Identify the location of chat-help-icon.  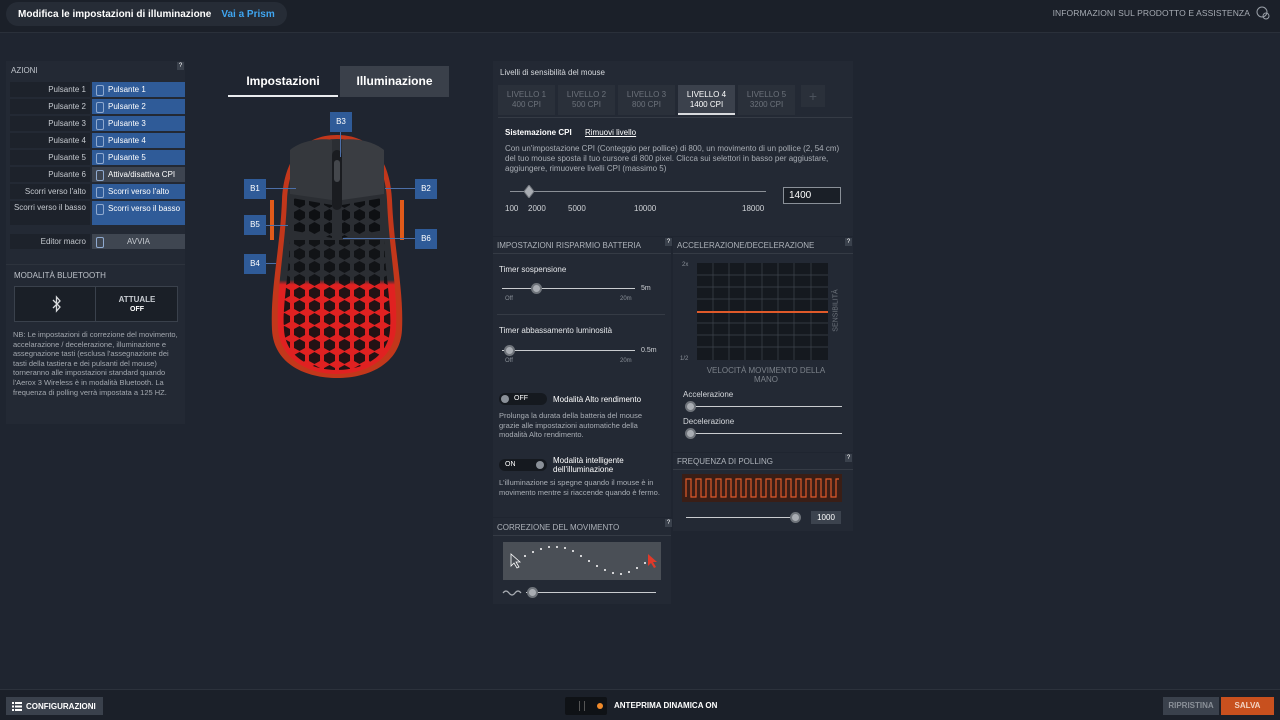
(1263, 13).